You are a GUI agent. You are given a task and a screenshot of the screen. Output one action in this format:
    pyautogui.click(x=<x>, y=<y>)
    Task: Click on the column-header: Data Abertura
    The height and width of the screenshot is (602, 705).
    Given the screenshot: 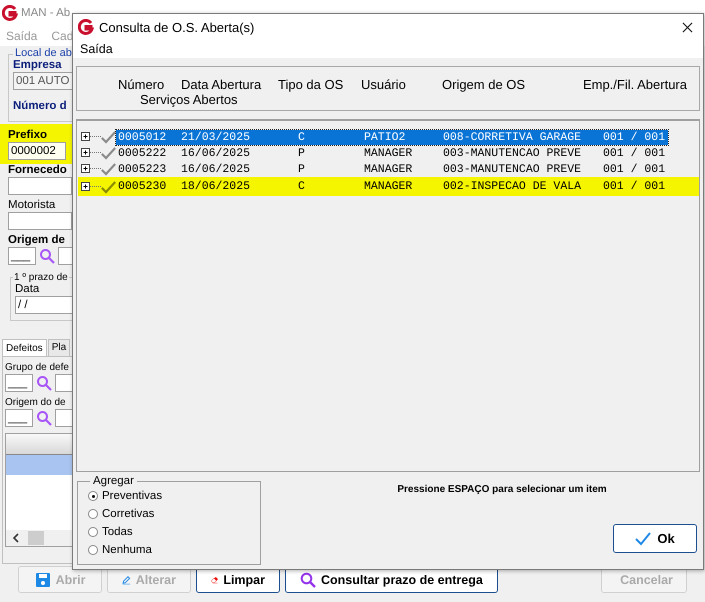 What is the action you would take?
    pyautogui.click(x=229, y=84)
    